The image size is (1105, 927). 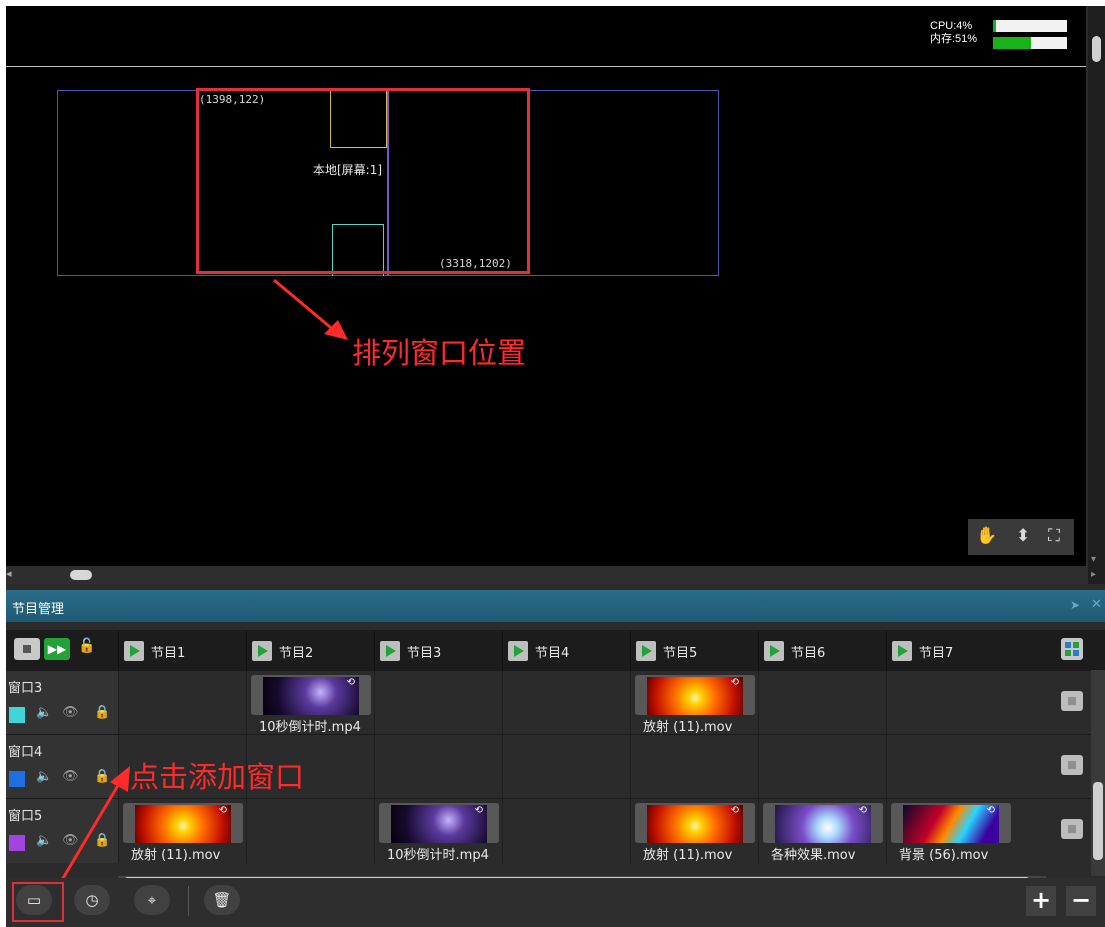 What do you see at coordinates (547, 575) in the screenshot?
I see `canvas-horizontal-scrollbar: ◂` at bounding box center [547, 575].